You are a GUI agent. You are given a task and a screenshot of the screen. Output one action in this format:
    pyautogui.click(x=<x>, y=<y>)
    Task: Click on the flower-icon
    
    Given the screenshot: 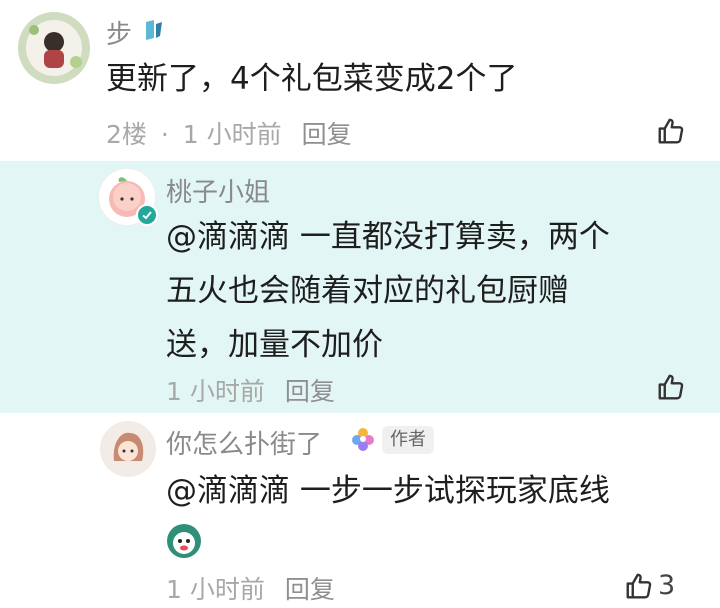 What is the action you would take?
    pyautogui.click(x=363, y=441)
    